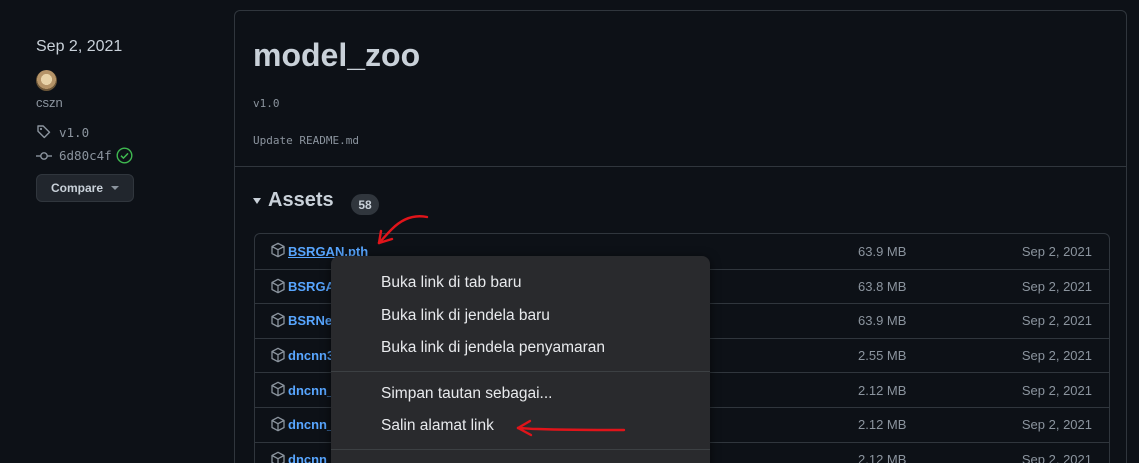 This screenshot has height=463, width=1139. I want to click on assets-toggle: Assets, so click(293, 200).